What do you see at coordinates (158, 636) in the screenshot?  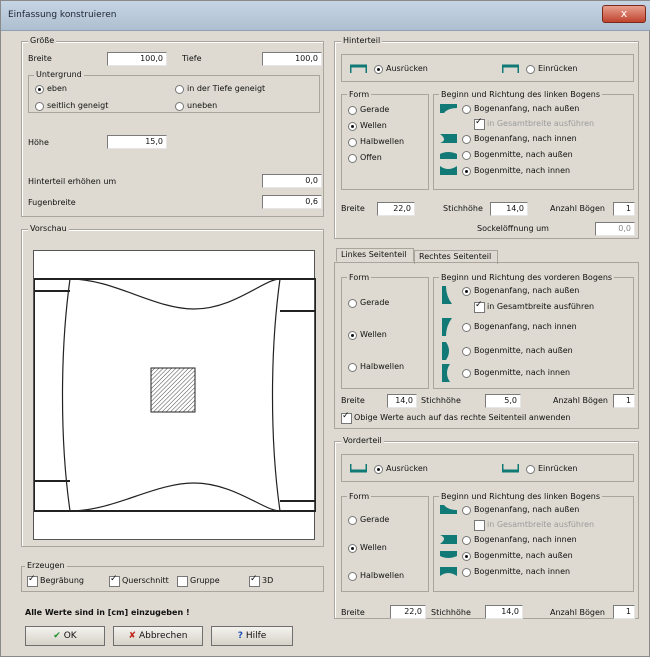 I see `cancel-button: ✘ Abbrechen` at bounding box center [158, 636].